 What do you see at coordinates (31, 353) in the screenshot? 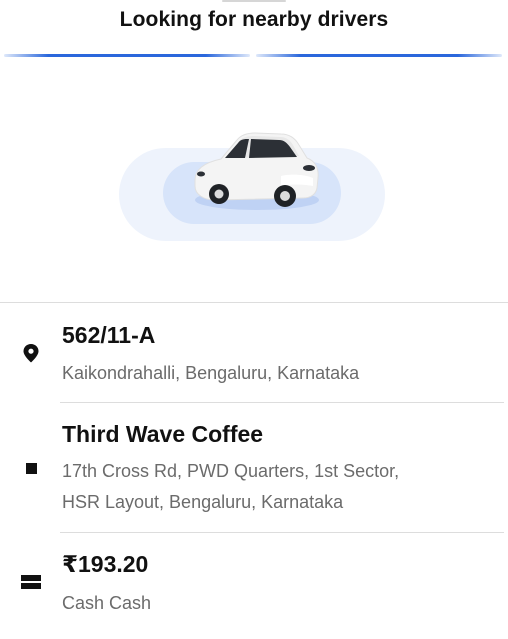
I see `location-pin-icon` at bounding box center [31, 353].